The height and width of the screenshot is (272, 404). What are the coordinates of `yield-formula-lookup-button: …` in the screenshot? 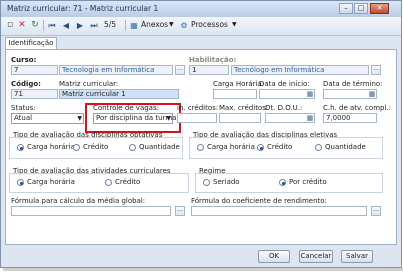 It's located at (376, 211).